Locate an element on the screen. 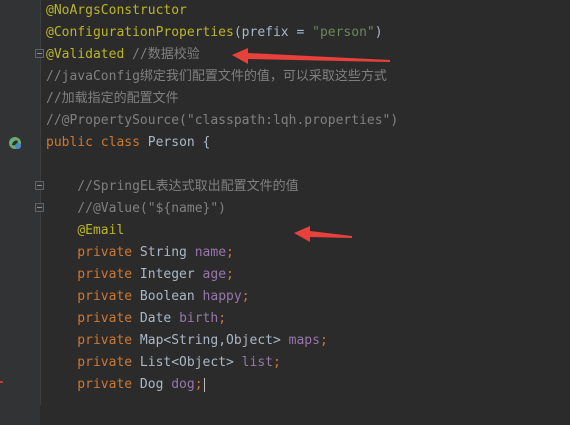 The height and width of the screenshot is (425, 570). code-token: //数据校验 is located at coordinates (162, 54).